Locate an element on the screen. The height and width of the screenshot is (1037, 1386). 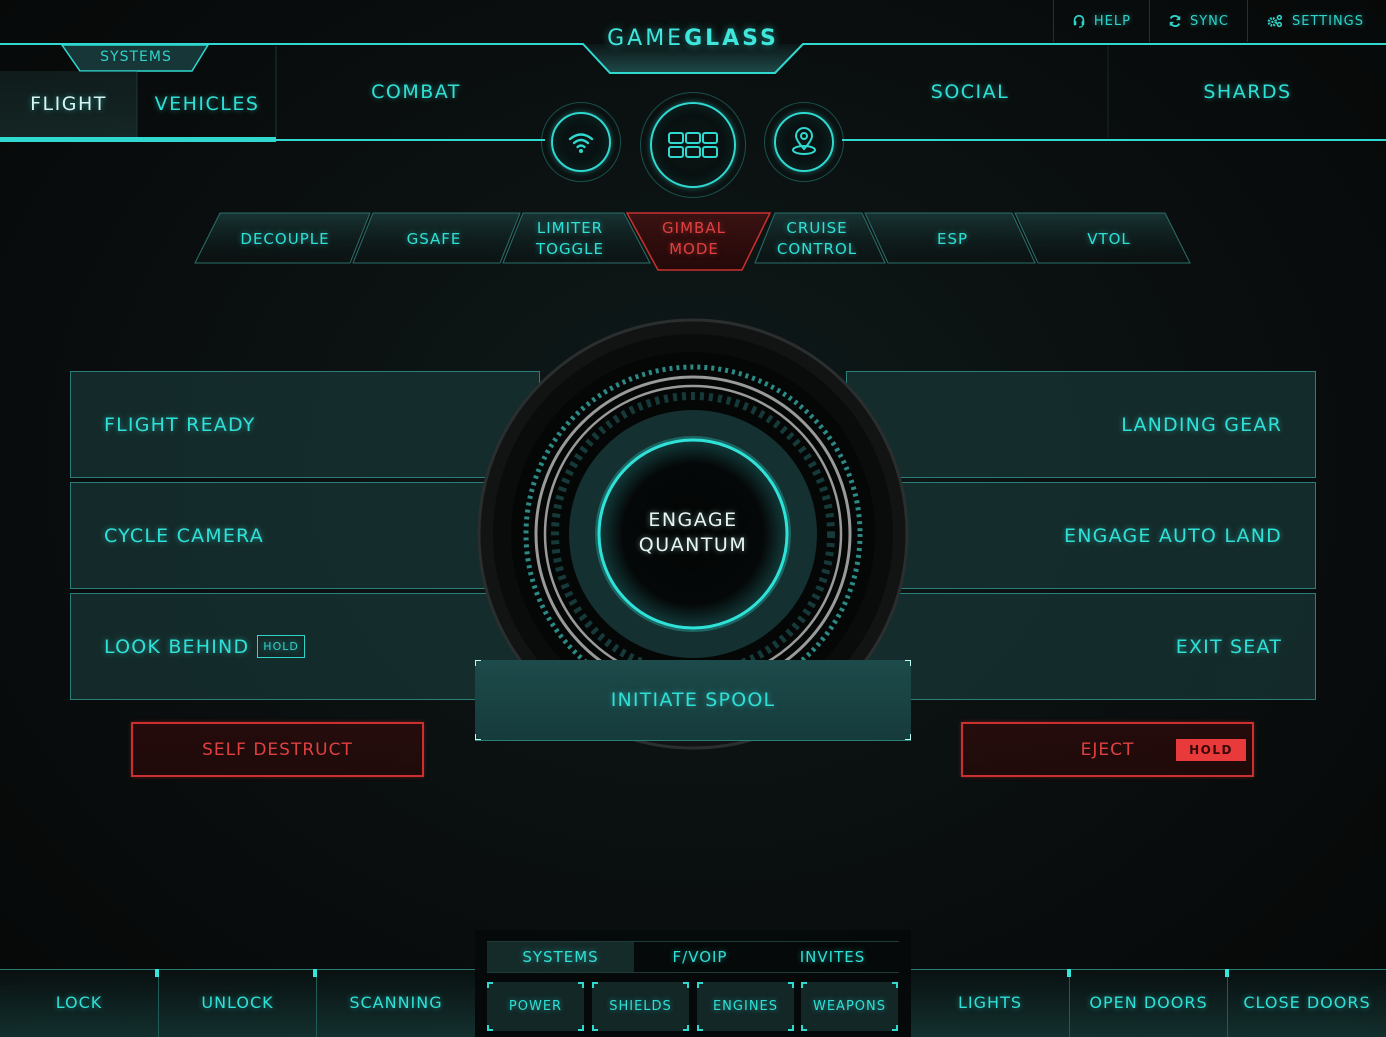
initiate-spool-button: INITIATE SPOOL is located at coordinates (693, 700).